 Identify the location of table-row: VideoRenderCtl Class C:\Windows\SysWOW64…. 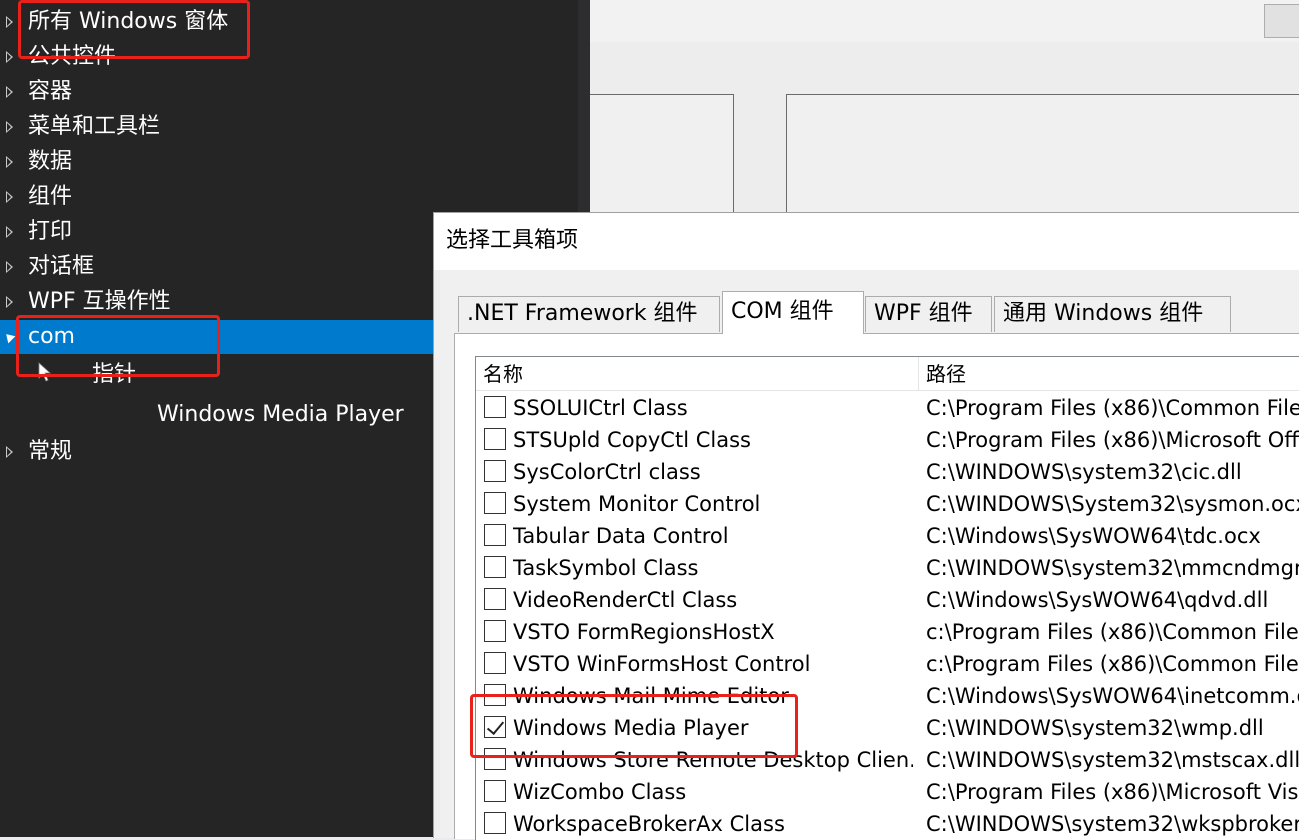
(887, 600).